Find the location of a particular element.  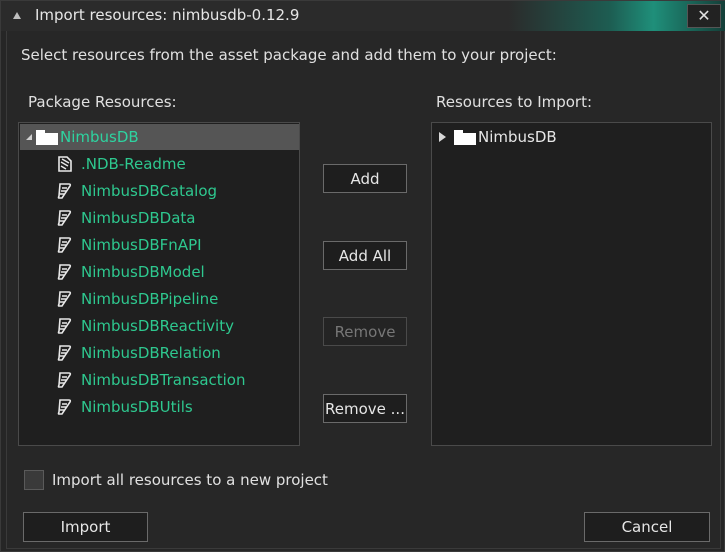

tree-item: NimbusDBUtils is located at coordinates (125, 407).